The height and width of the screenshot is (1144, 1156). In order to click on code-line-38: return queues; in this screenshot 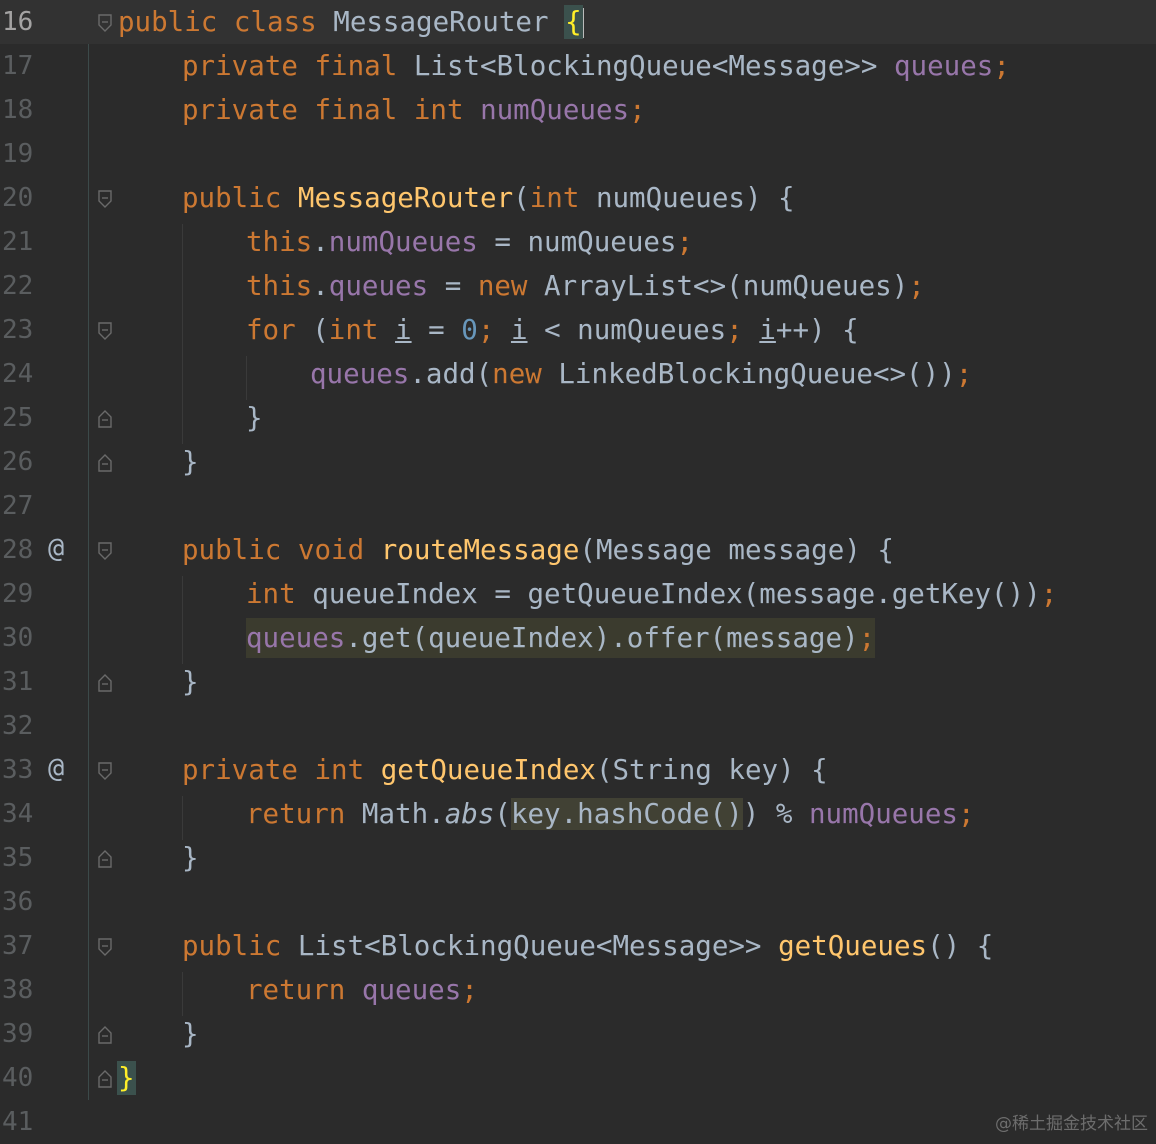, I will do `click(362, 990)`.